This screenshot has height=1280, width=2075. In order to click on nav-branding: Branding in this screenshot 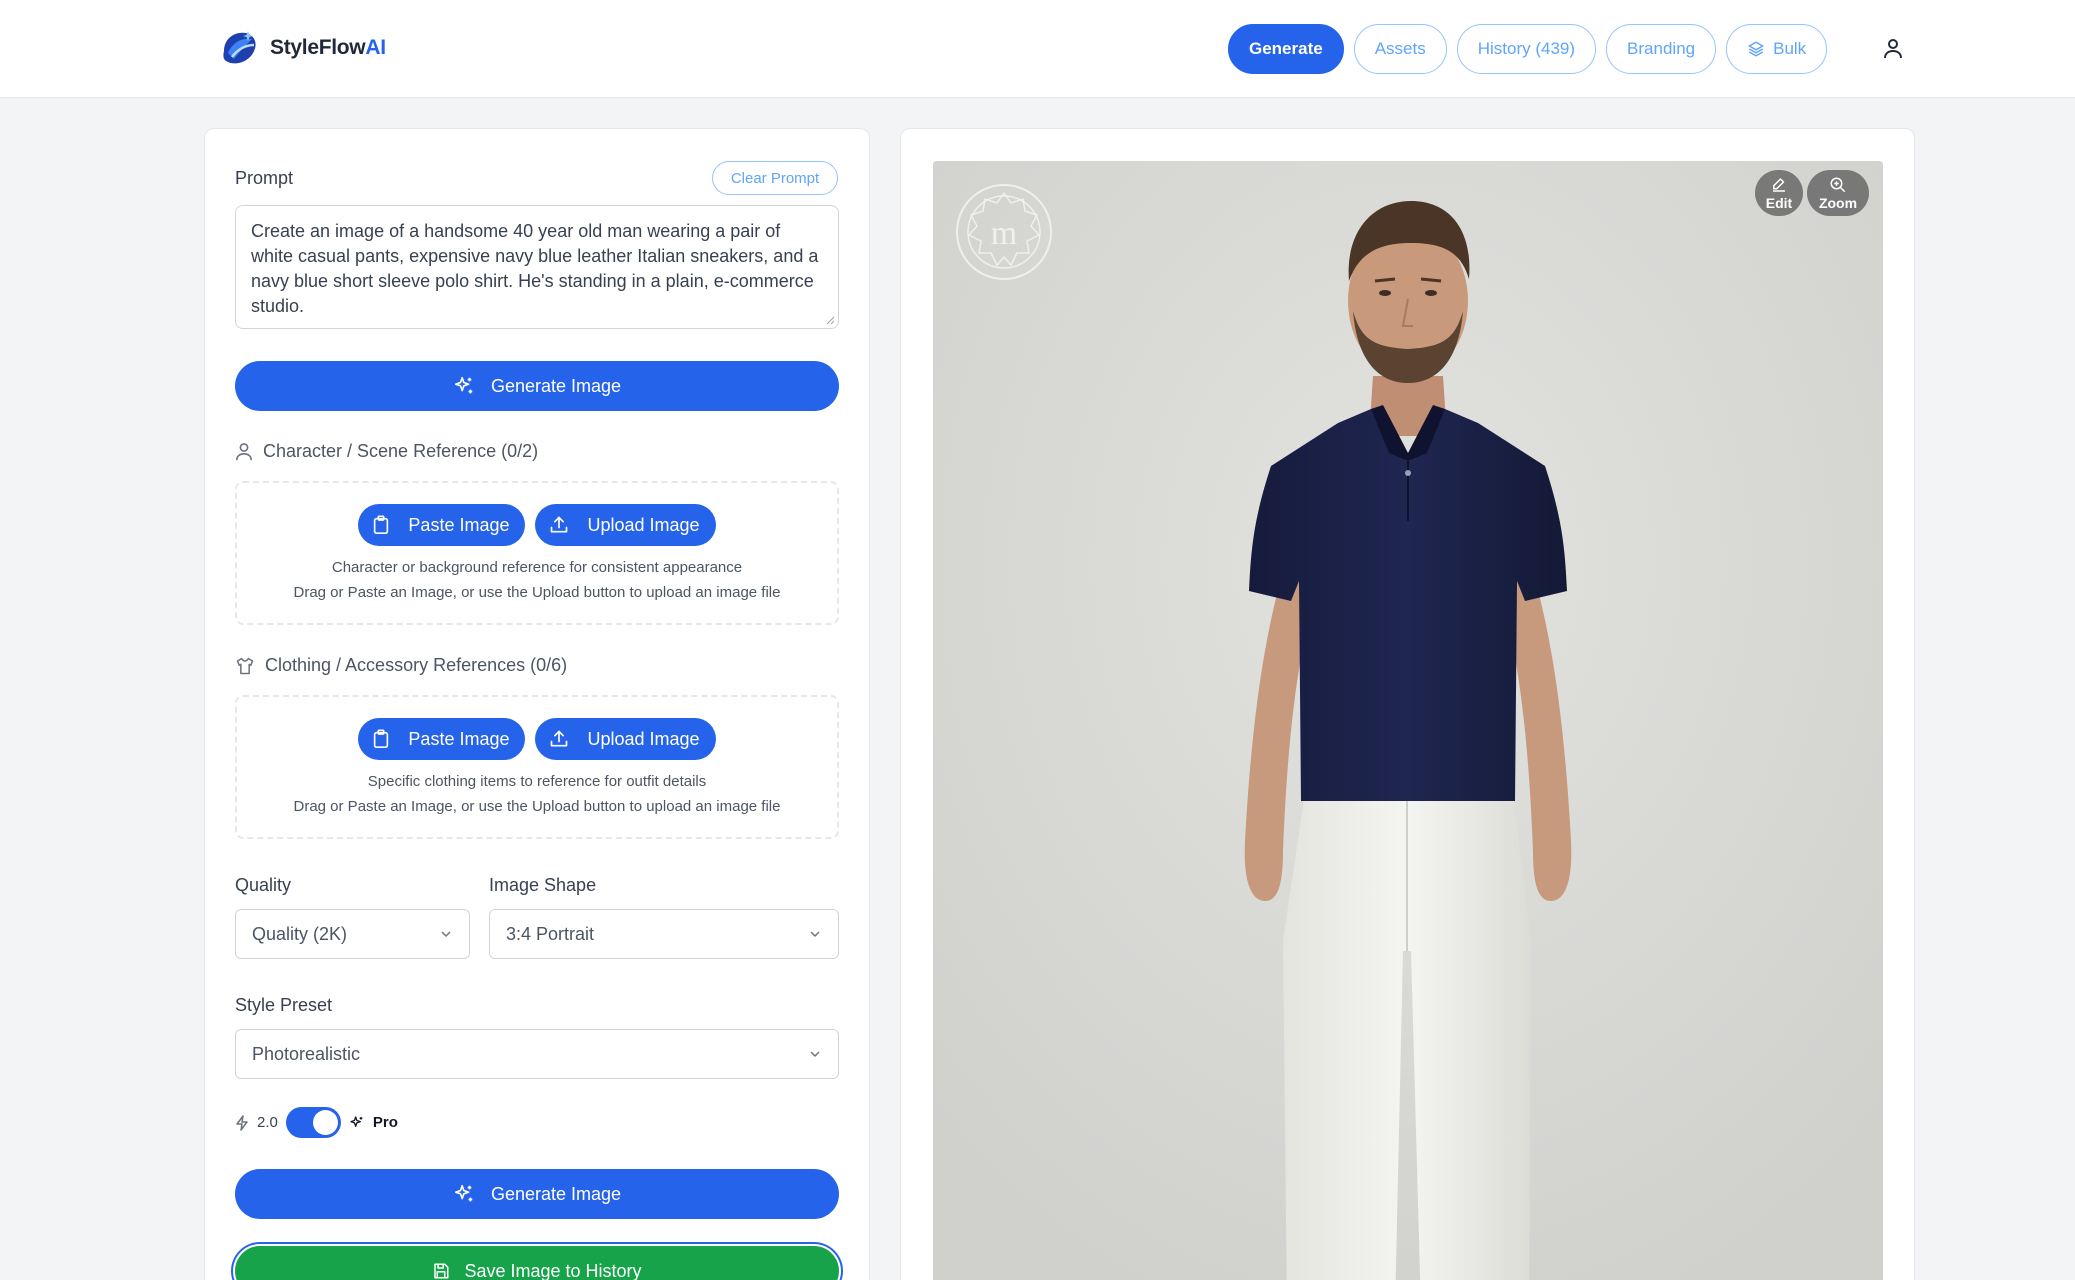, I will do `click(1661, 49)`.